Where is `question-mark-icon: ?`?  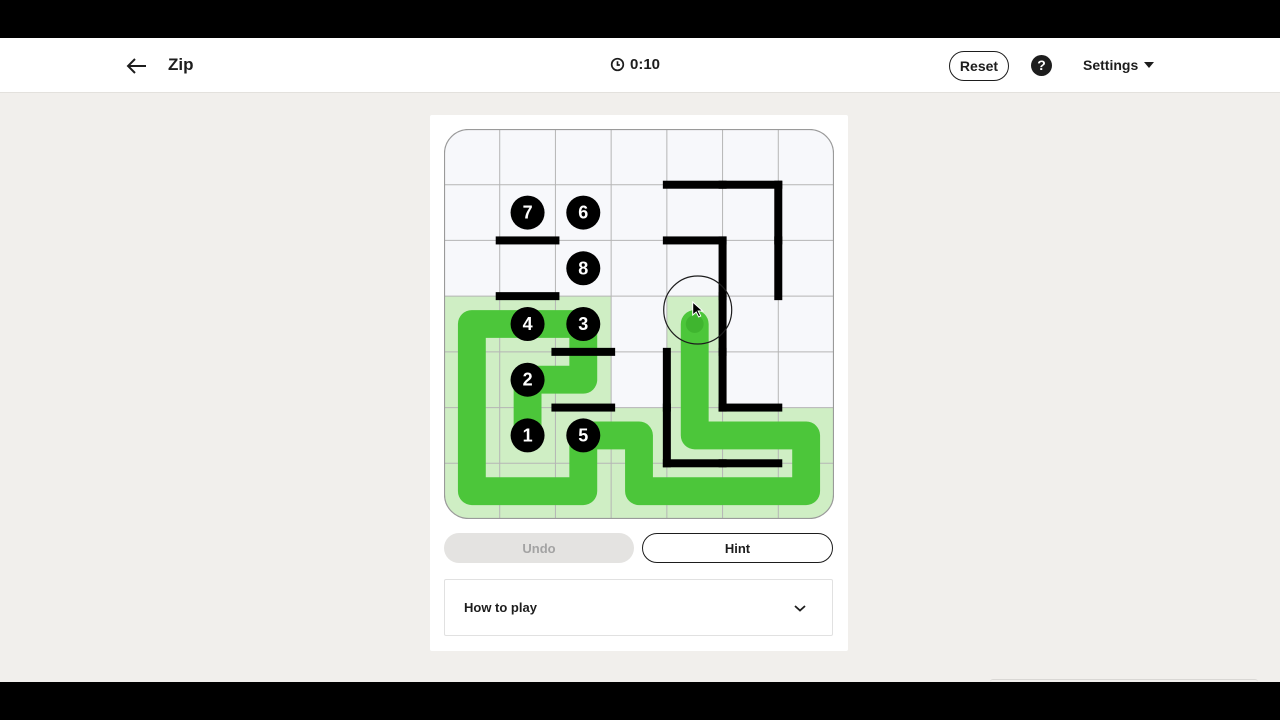
question-mark-icon: ? is located at coordinates (1041, 65).